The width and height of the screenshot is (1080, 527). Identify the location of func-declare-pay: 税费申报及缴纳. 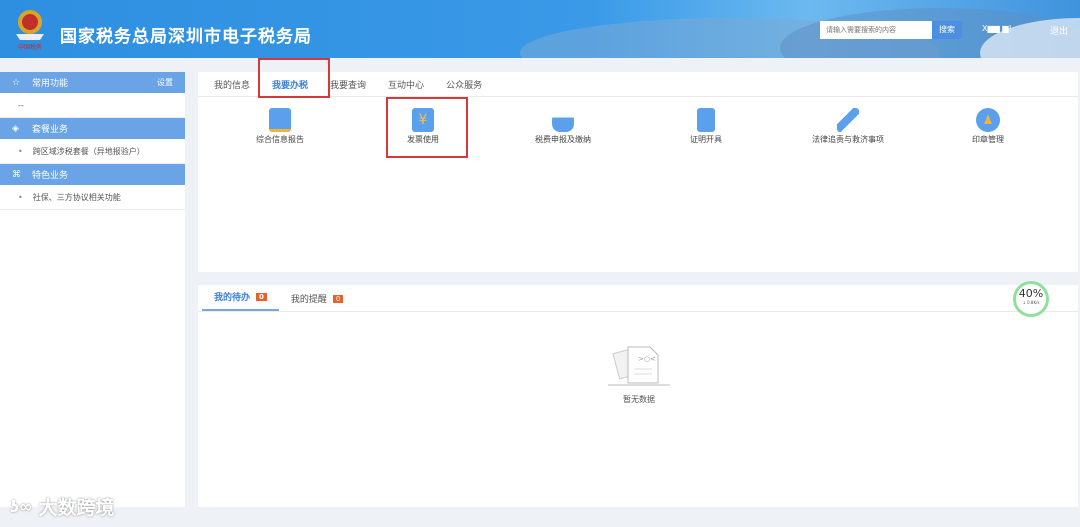
(563, 126).